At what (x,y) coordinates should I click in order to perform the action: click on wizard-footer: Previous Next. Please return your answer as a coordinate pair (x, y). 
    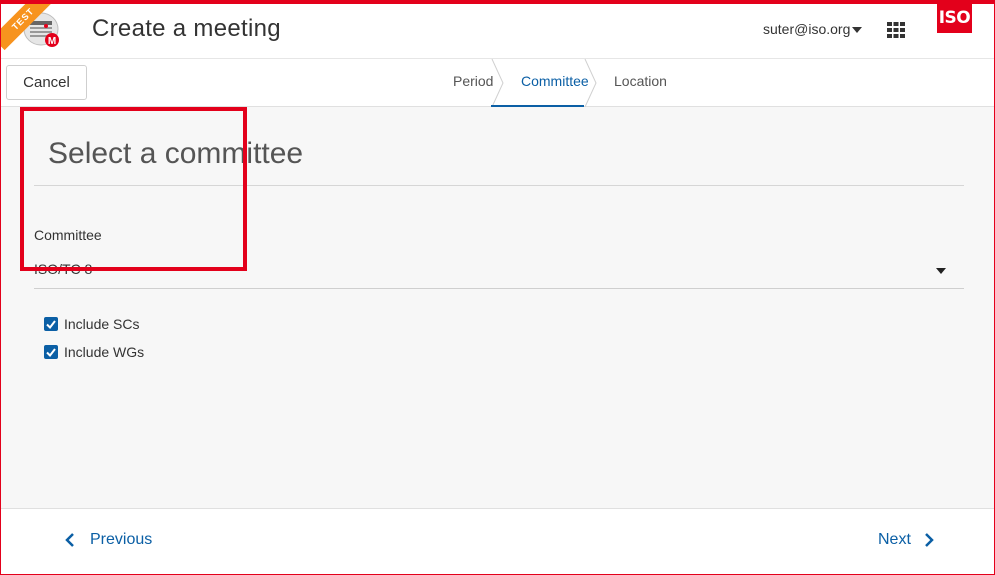
    Looking at the image, I should click on (497, 541).